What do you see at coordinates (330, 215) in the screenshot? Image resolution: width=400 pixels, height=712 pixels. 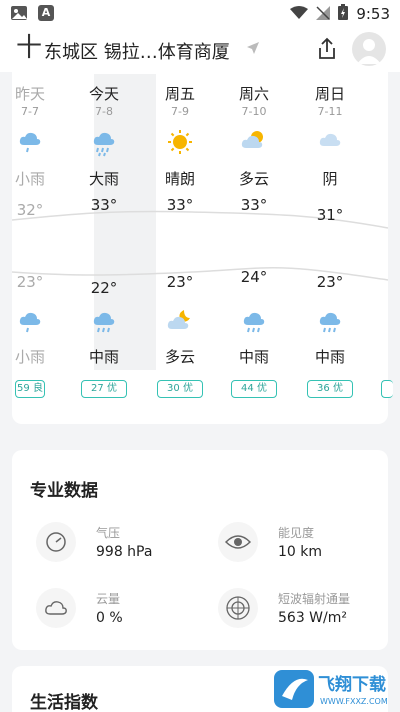 I see `high-temp: 31°` at bounding box center [330, 215].